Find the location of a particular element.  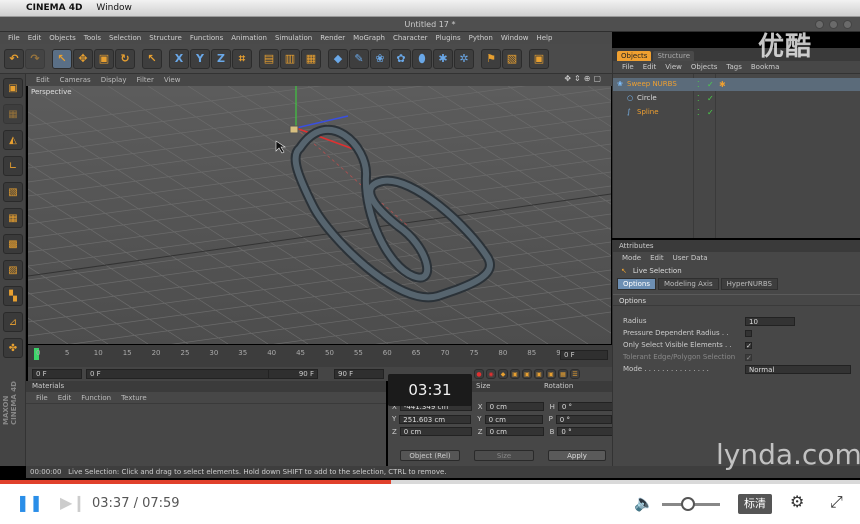

attributes-menu-mode: Mode is located at coordinates (631, 258).